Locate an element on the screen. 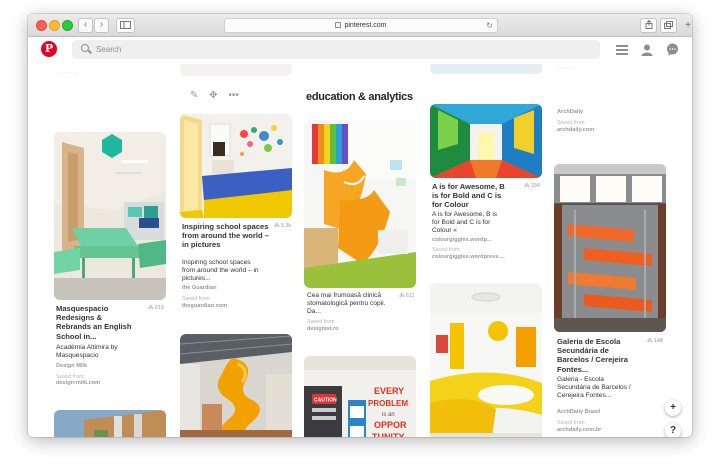 The height and width of the screenshot is (476, 720). chevron-right-icon: › is located at coordinates (101, 24).